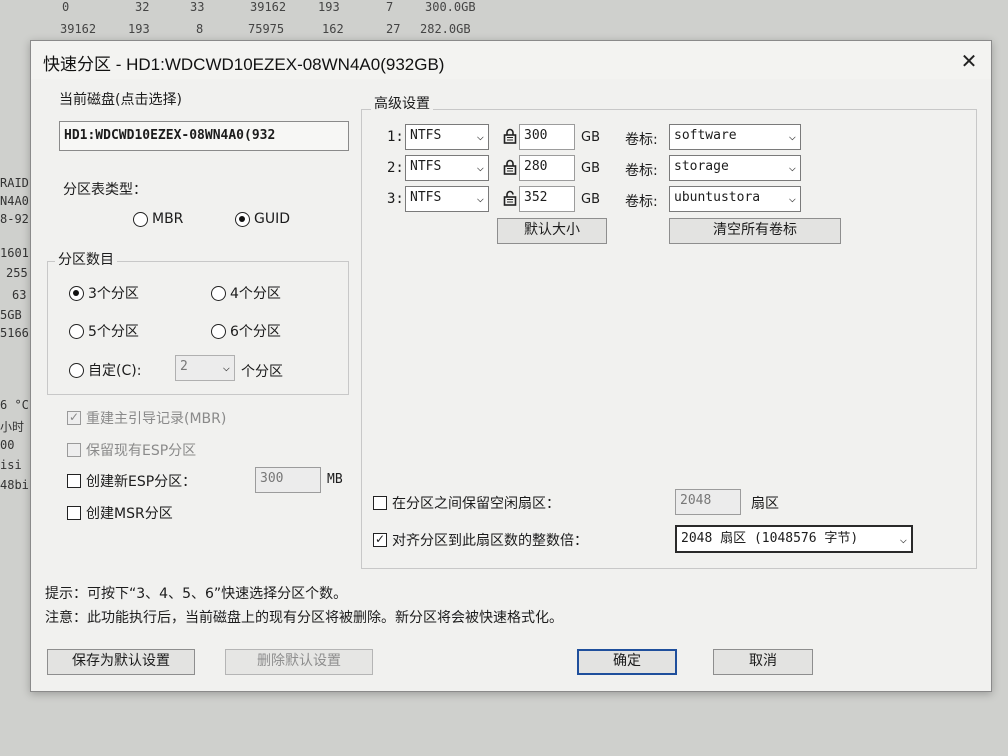  I want to click on radio-guid: GUID, so click(262, 219).